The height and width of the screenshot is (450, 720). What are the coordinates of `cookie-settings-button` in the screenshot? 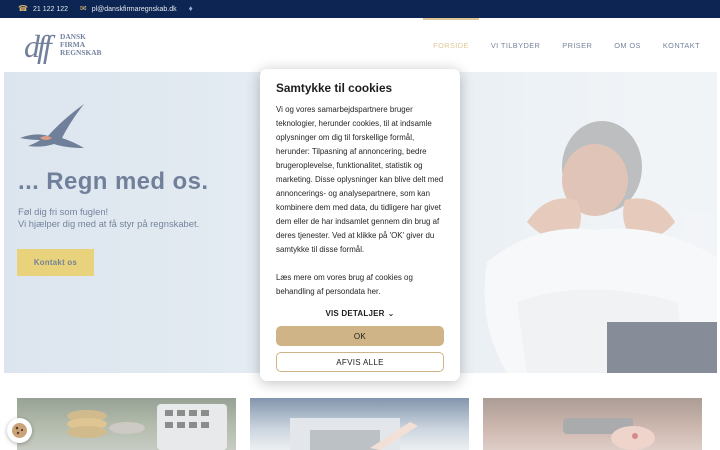 It's located at (19, 430).